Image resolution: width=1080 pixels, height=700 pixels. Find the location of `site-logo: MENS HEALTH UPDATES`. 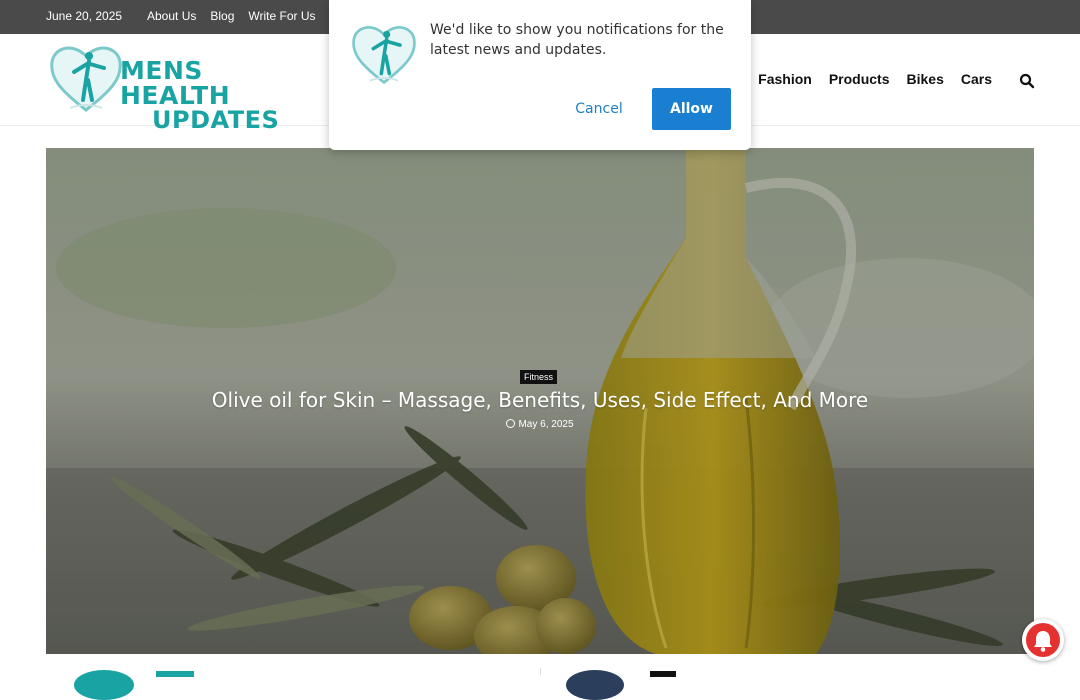

site-logo: MENS HEALTH UPDATES is located at coordinates (175, 87).